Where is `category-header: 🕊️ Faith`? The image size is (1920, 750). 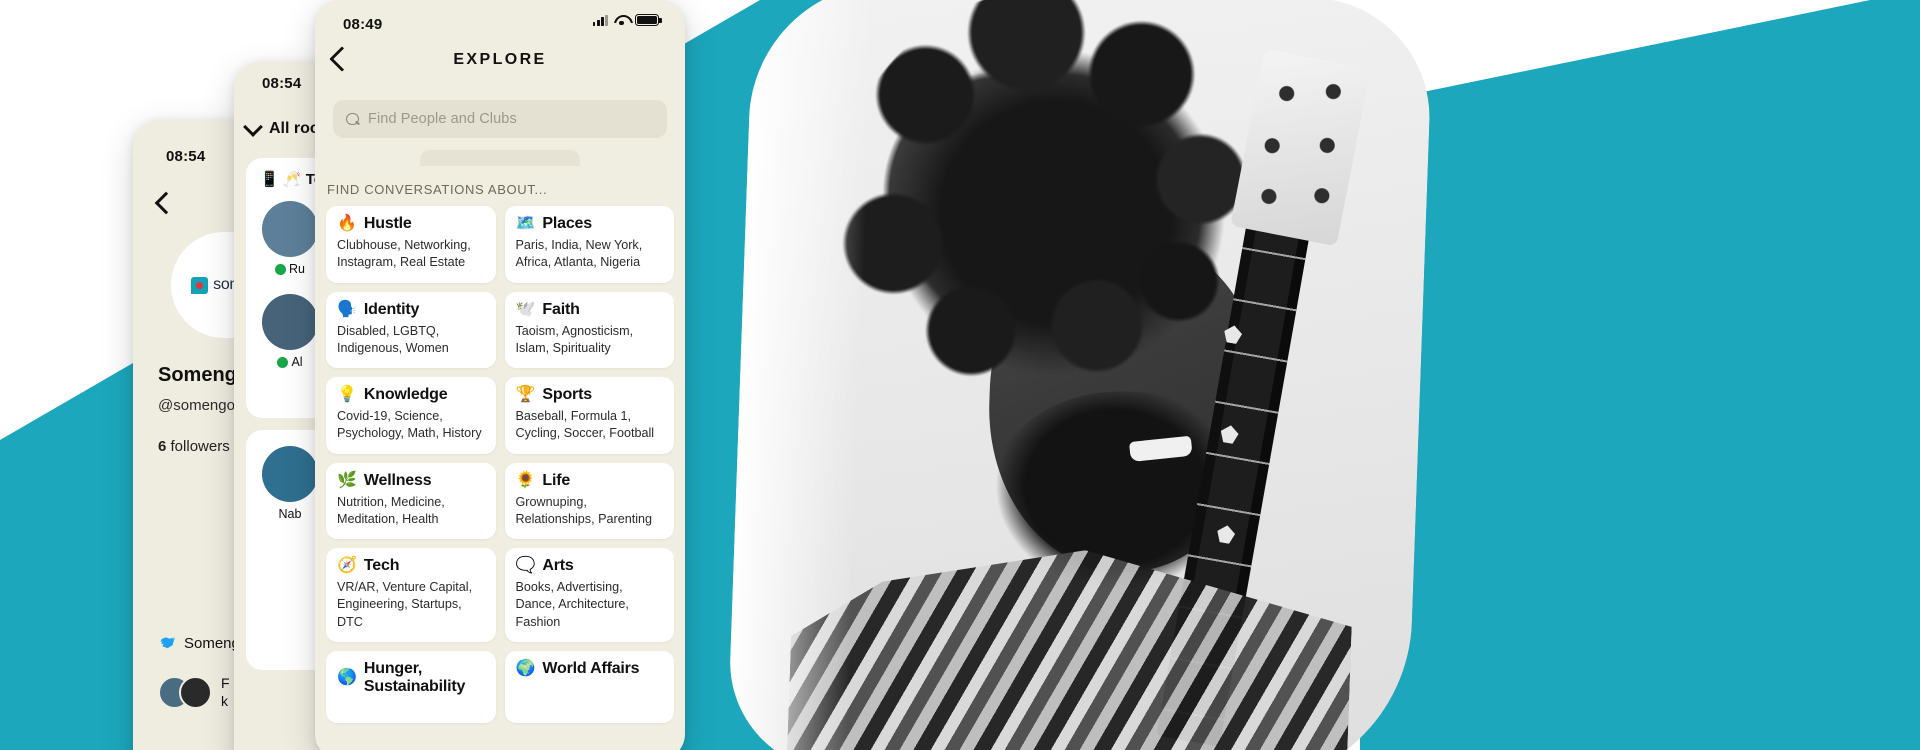 category-header: 🕊️ Faith is located at coordinates (590, 310).